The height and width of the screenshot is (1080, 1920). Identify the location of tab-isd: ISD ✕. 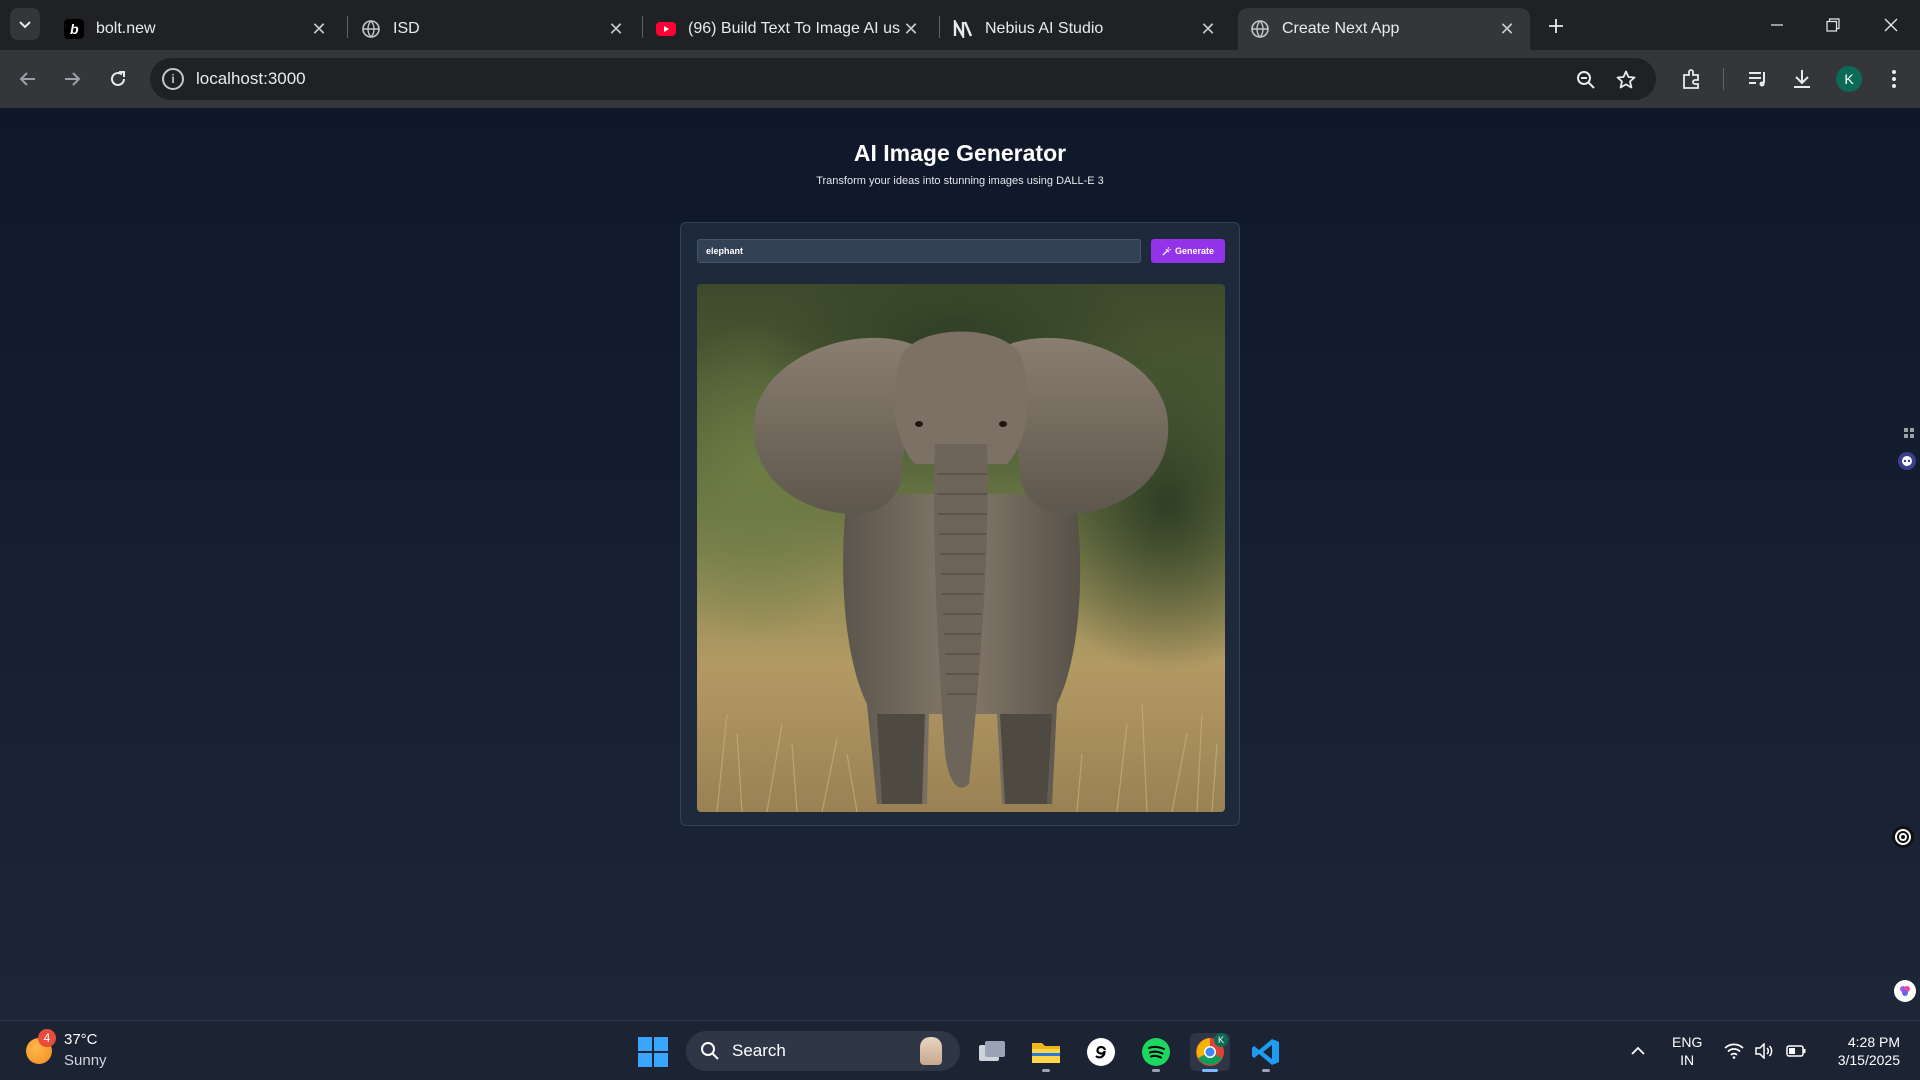
(494, 29).